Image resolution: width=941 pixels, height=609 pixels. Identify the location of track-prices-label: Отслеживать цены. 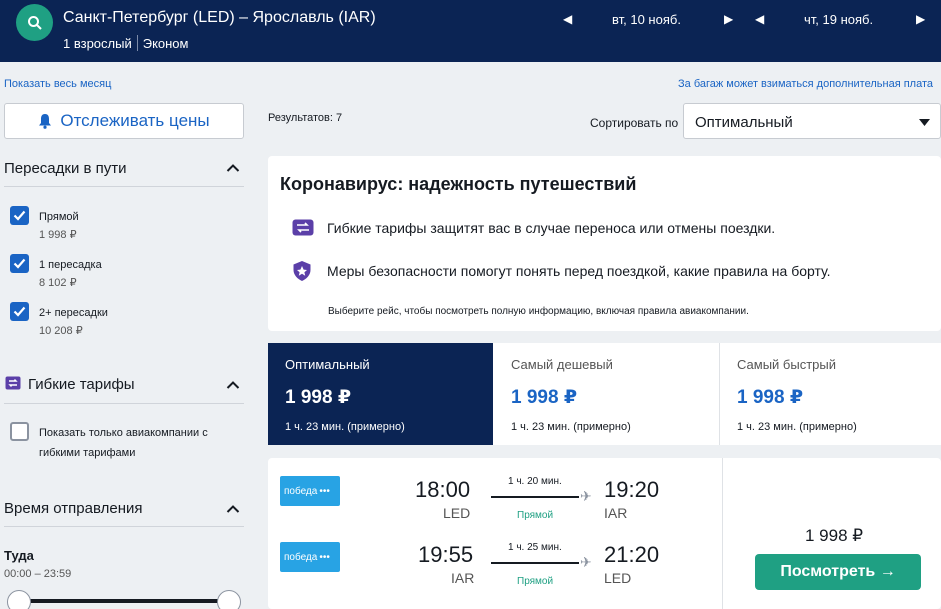
(135, 120).